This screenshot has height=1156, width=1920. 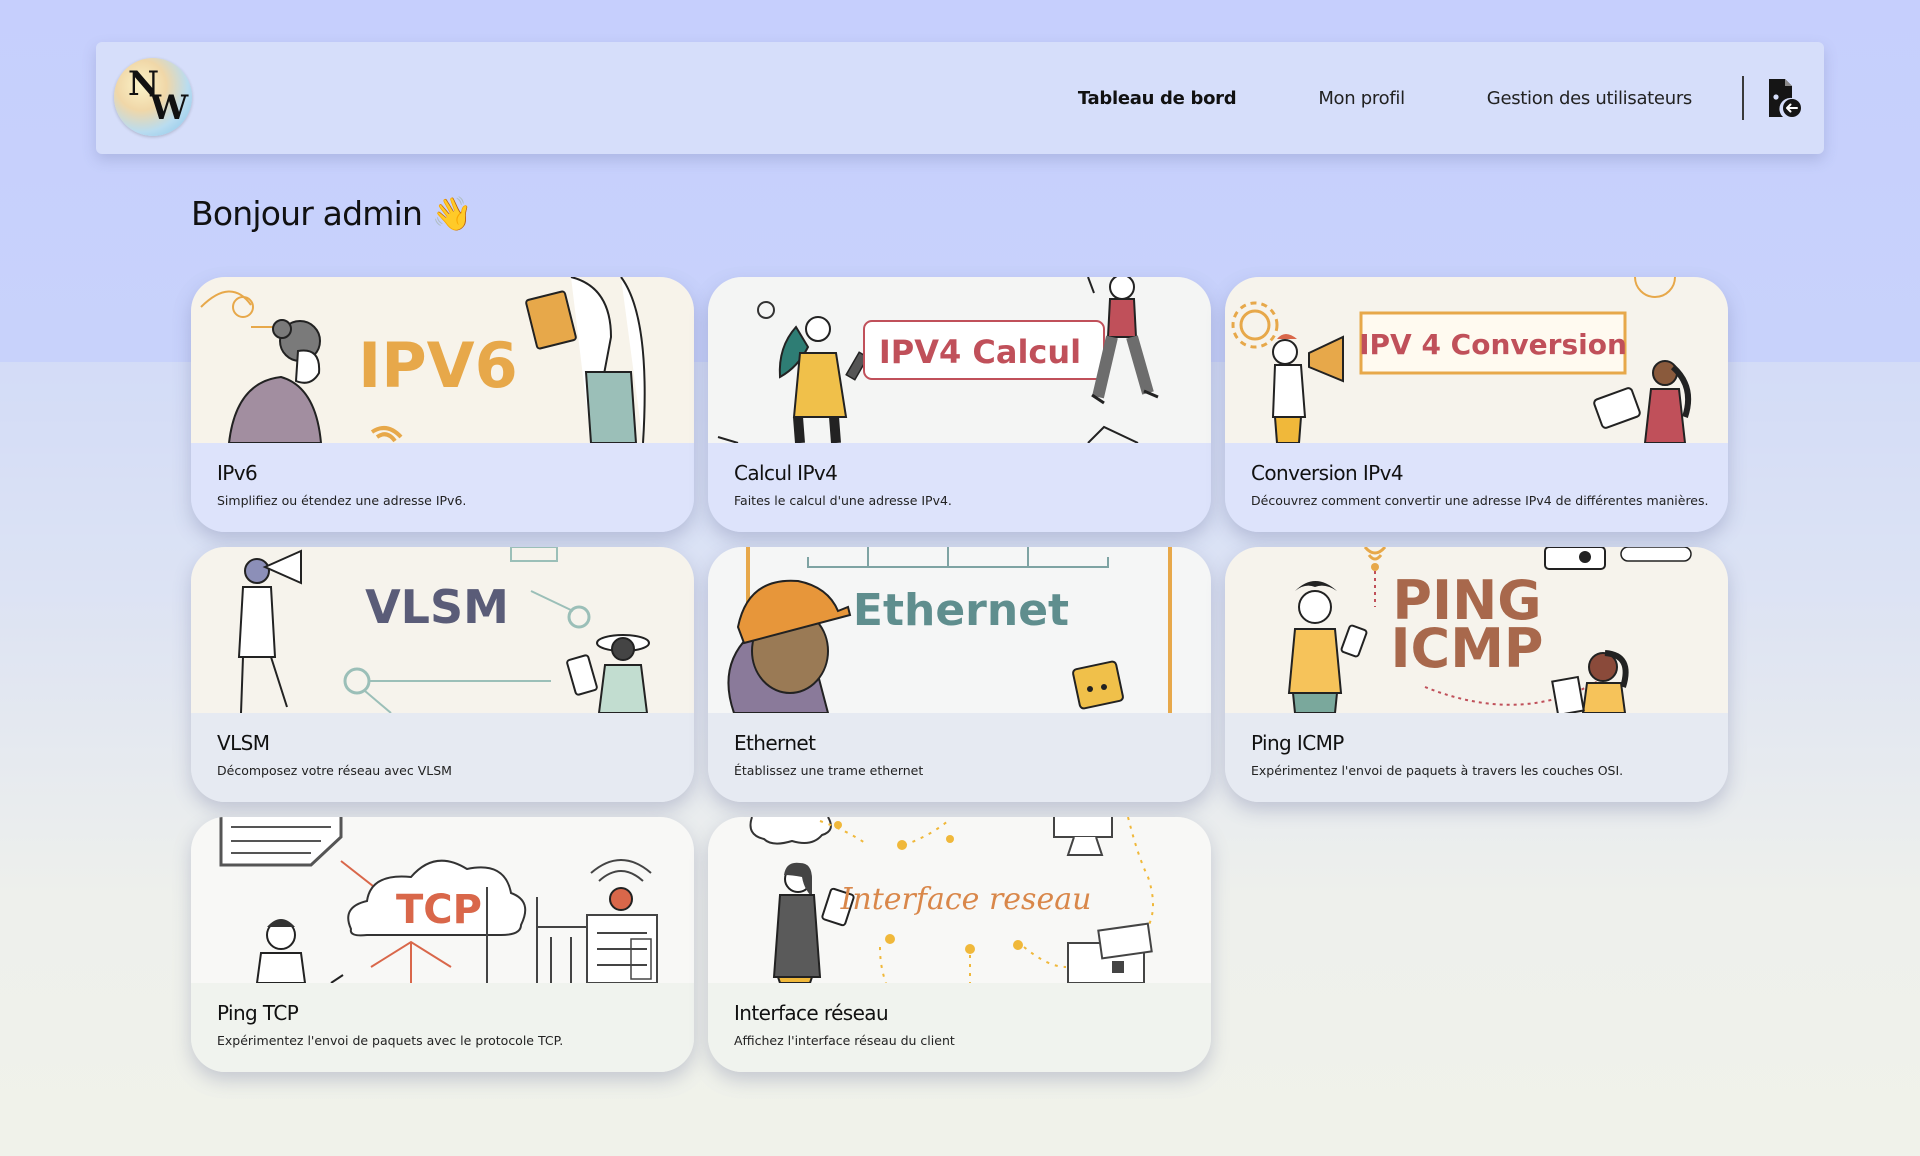 What do you see at coordinates (442, 757) in the screenshot?
I see `card-body: VLSM Décomposez votre réseau avec VLSM` at bounding box center [442, 757].